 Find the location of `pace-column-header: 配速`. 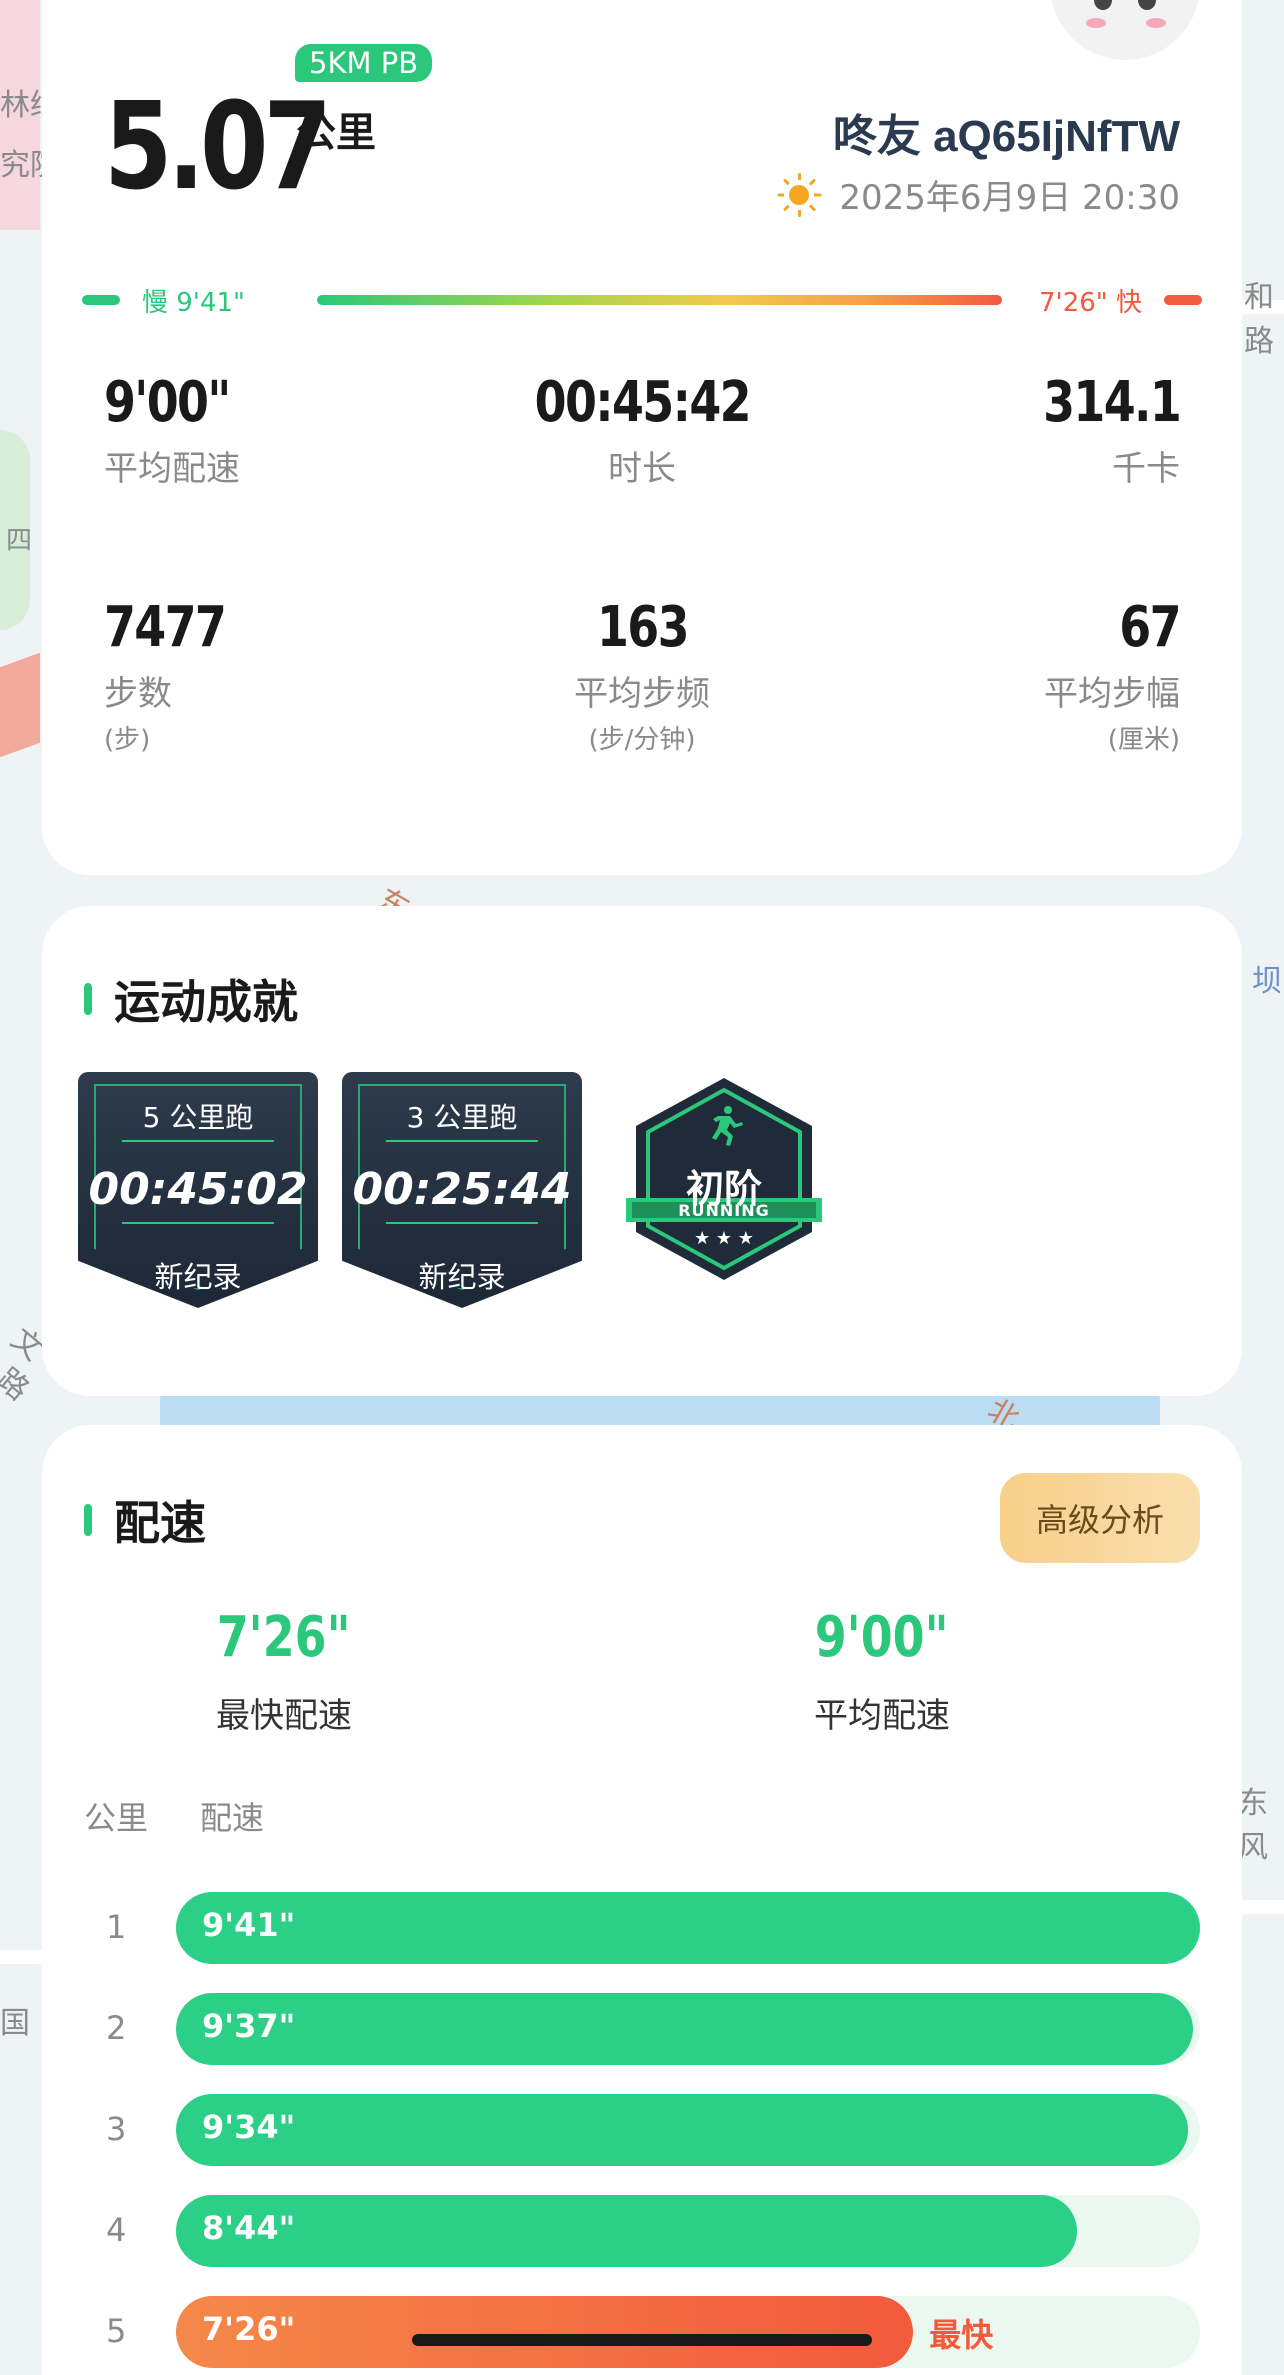

pace-column-header: 配速 is located at coordinates (232, 1818).